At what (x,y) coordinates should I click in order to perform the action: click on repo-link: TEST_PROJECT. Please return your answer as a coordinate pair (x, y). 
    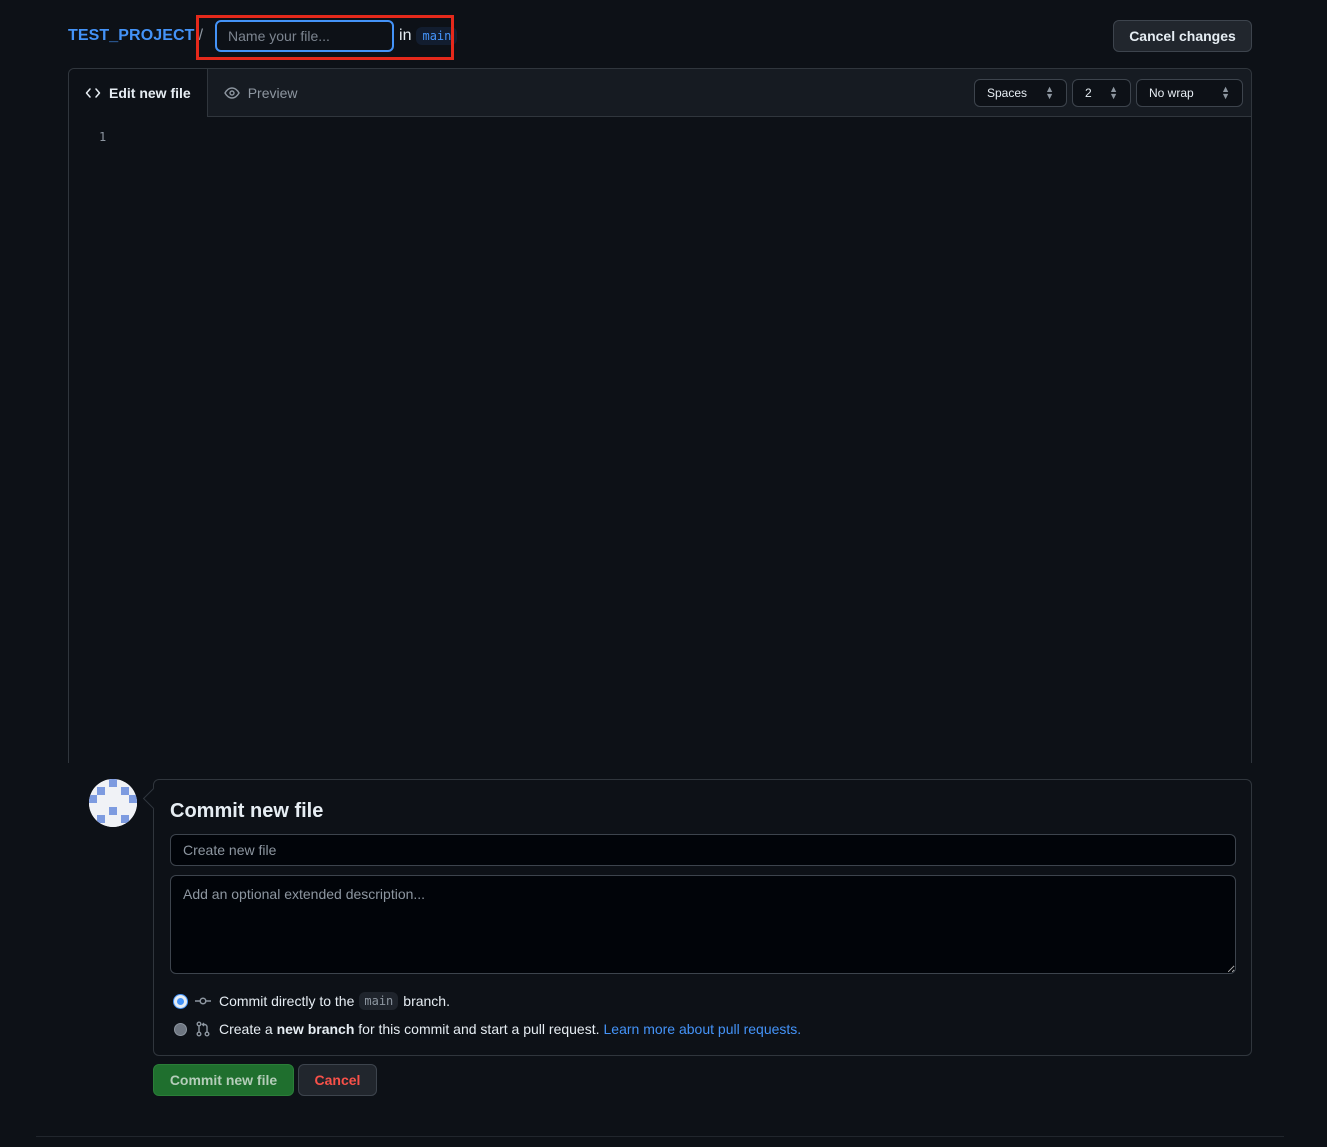
    Looking at the image, I should click on (131, 36).